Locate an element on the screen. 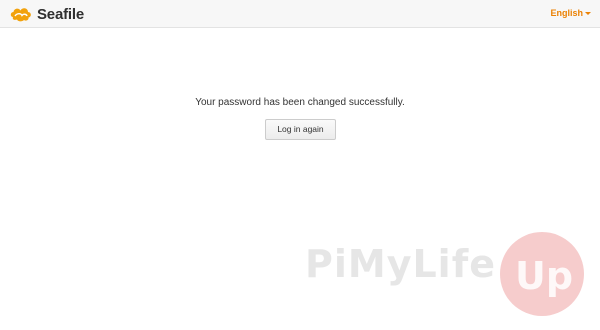 Image resolution: width=600 pixels, height=330 pixels. watermark-text: PiMyLife is located at coordinates (401, 264).